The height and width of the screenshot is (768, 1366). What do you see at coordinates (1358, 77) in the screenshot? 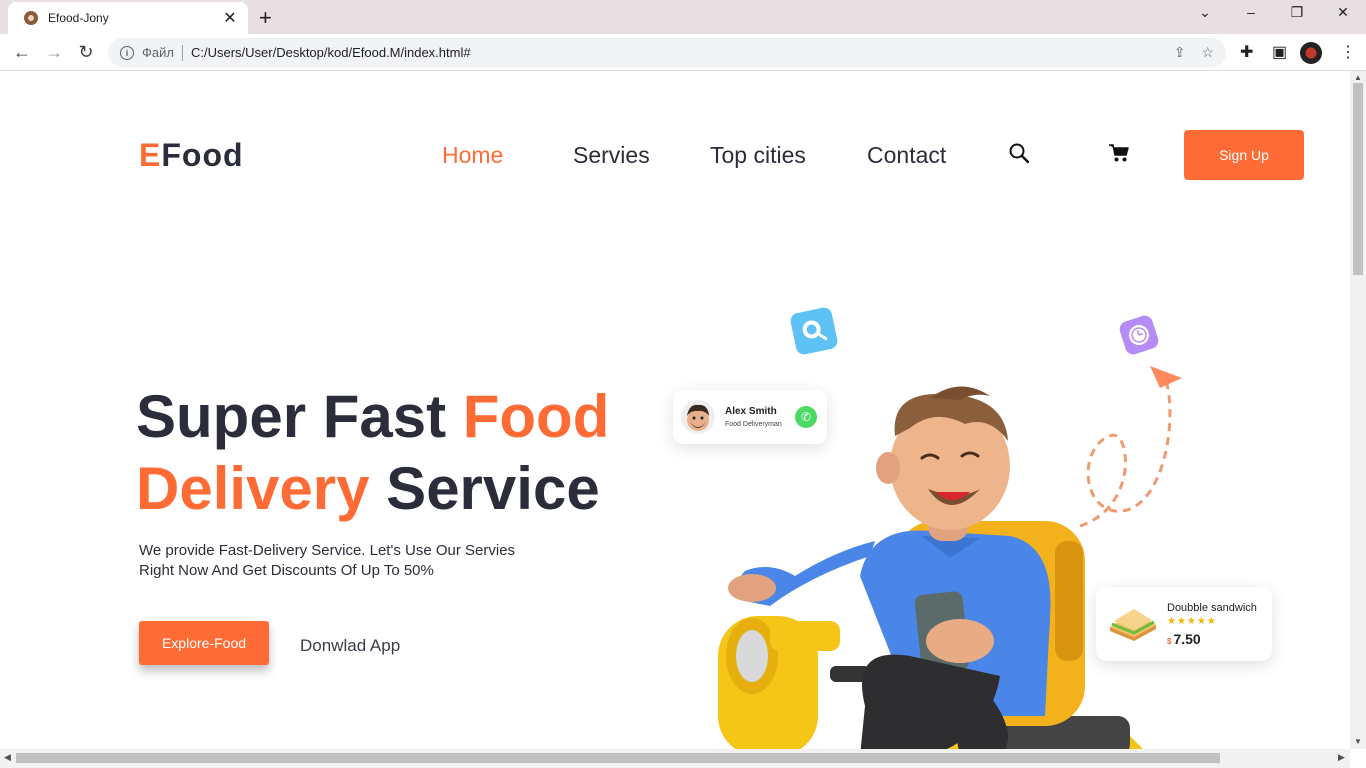
I see `scroll-up-icon: ▲` at bounding box center [1358, 77].